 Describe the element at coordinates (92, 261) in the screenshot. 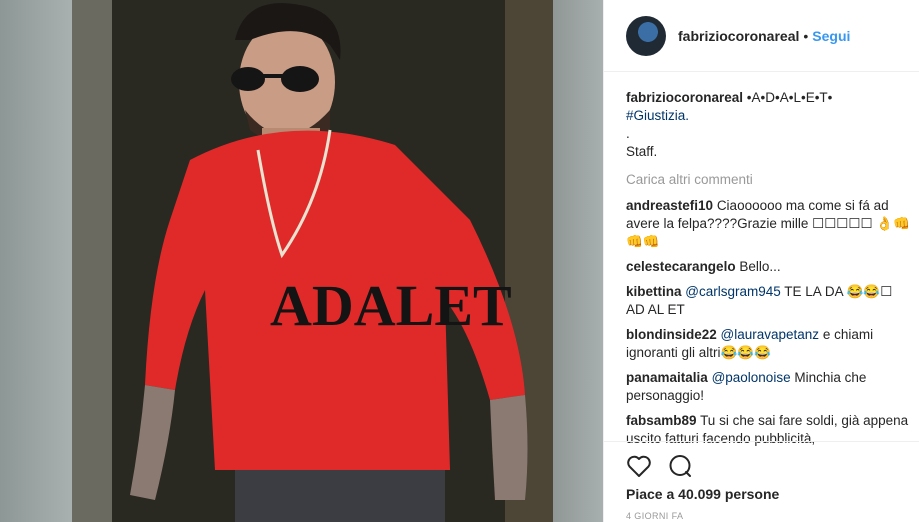

I see `door-frame-left` at that location.